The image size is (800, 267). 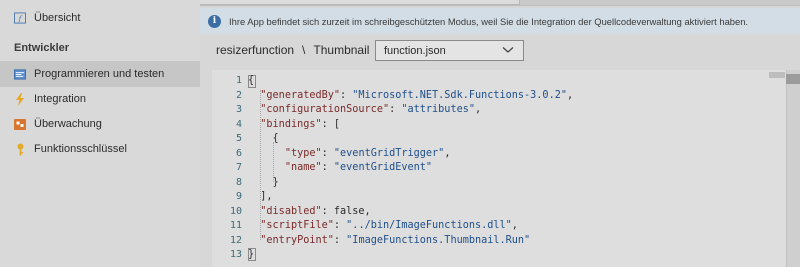 I want to click on json-string: "Microsoft.NET.Sdk.Functions-3.0.2", so click(x=459, y=95).